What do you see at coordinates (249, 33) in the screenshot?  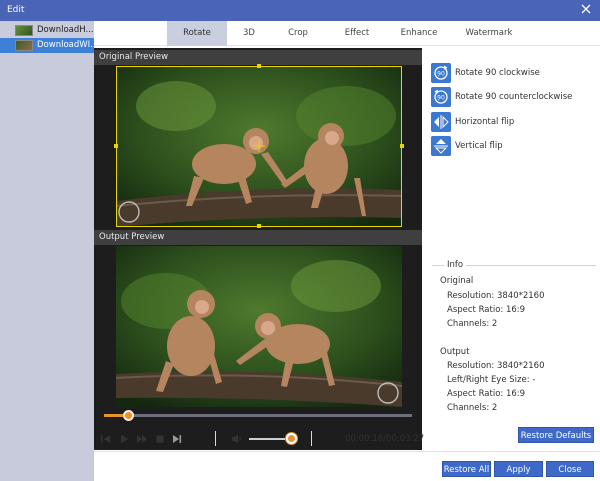 I see `tab-3d: 3D` at bounding box center [249, 33].